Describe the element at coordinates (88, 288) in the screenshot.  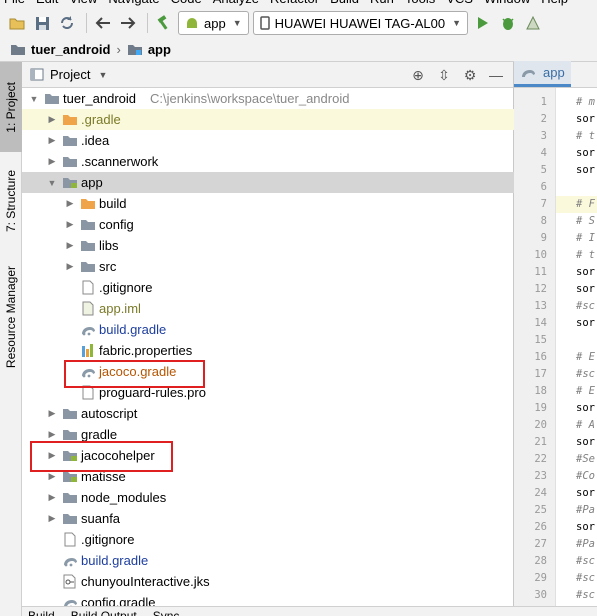
I see `file-icon` at that location.